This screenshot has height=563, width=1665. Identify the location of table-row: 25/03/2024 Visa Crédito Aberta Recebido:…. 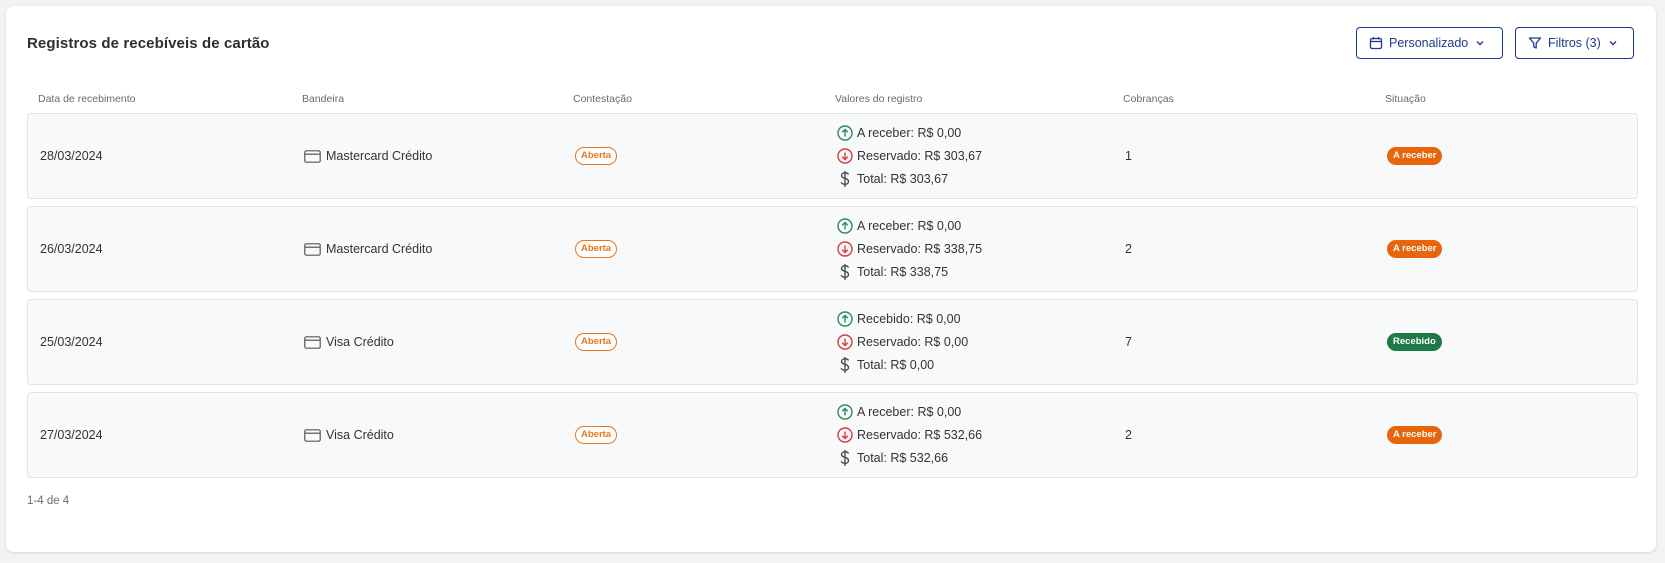
(832, 342).